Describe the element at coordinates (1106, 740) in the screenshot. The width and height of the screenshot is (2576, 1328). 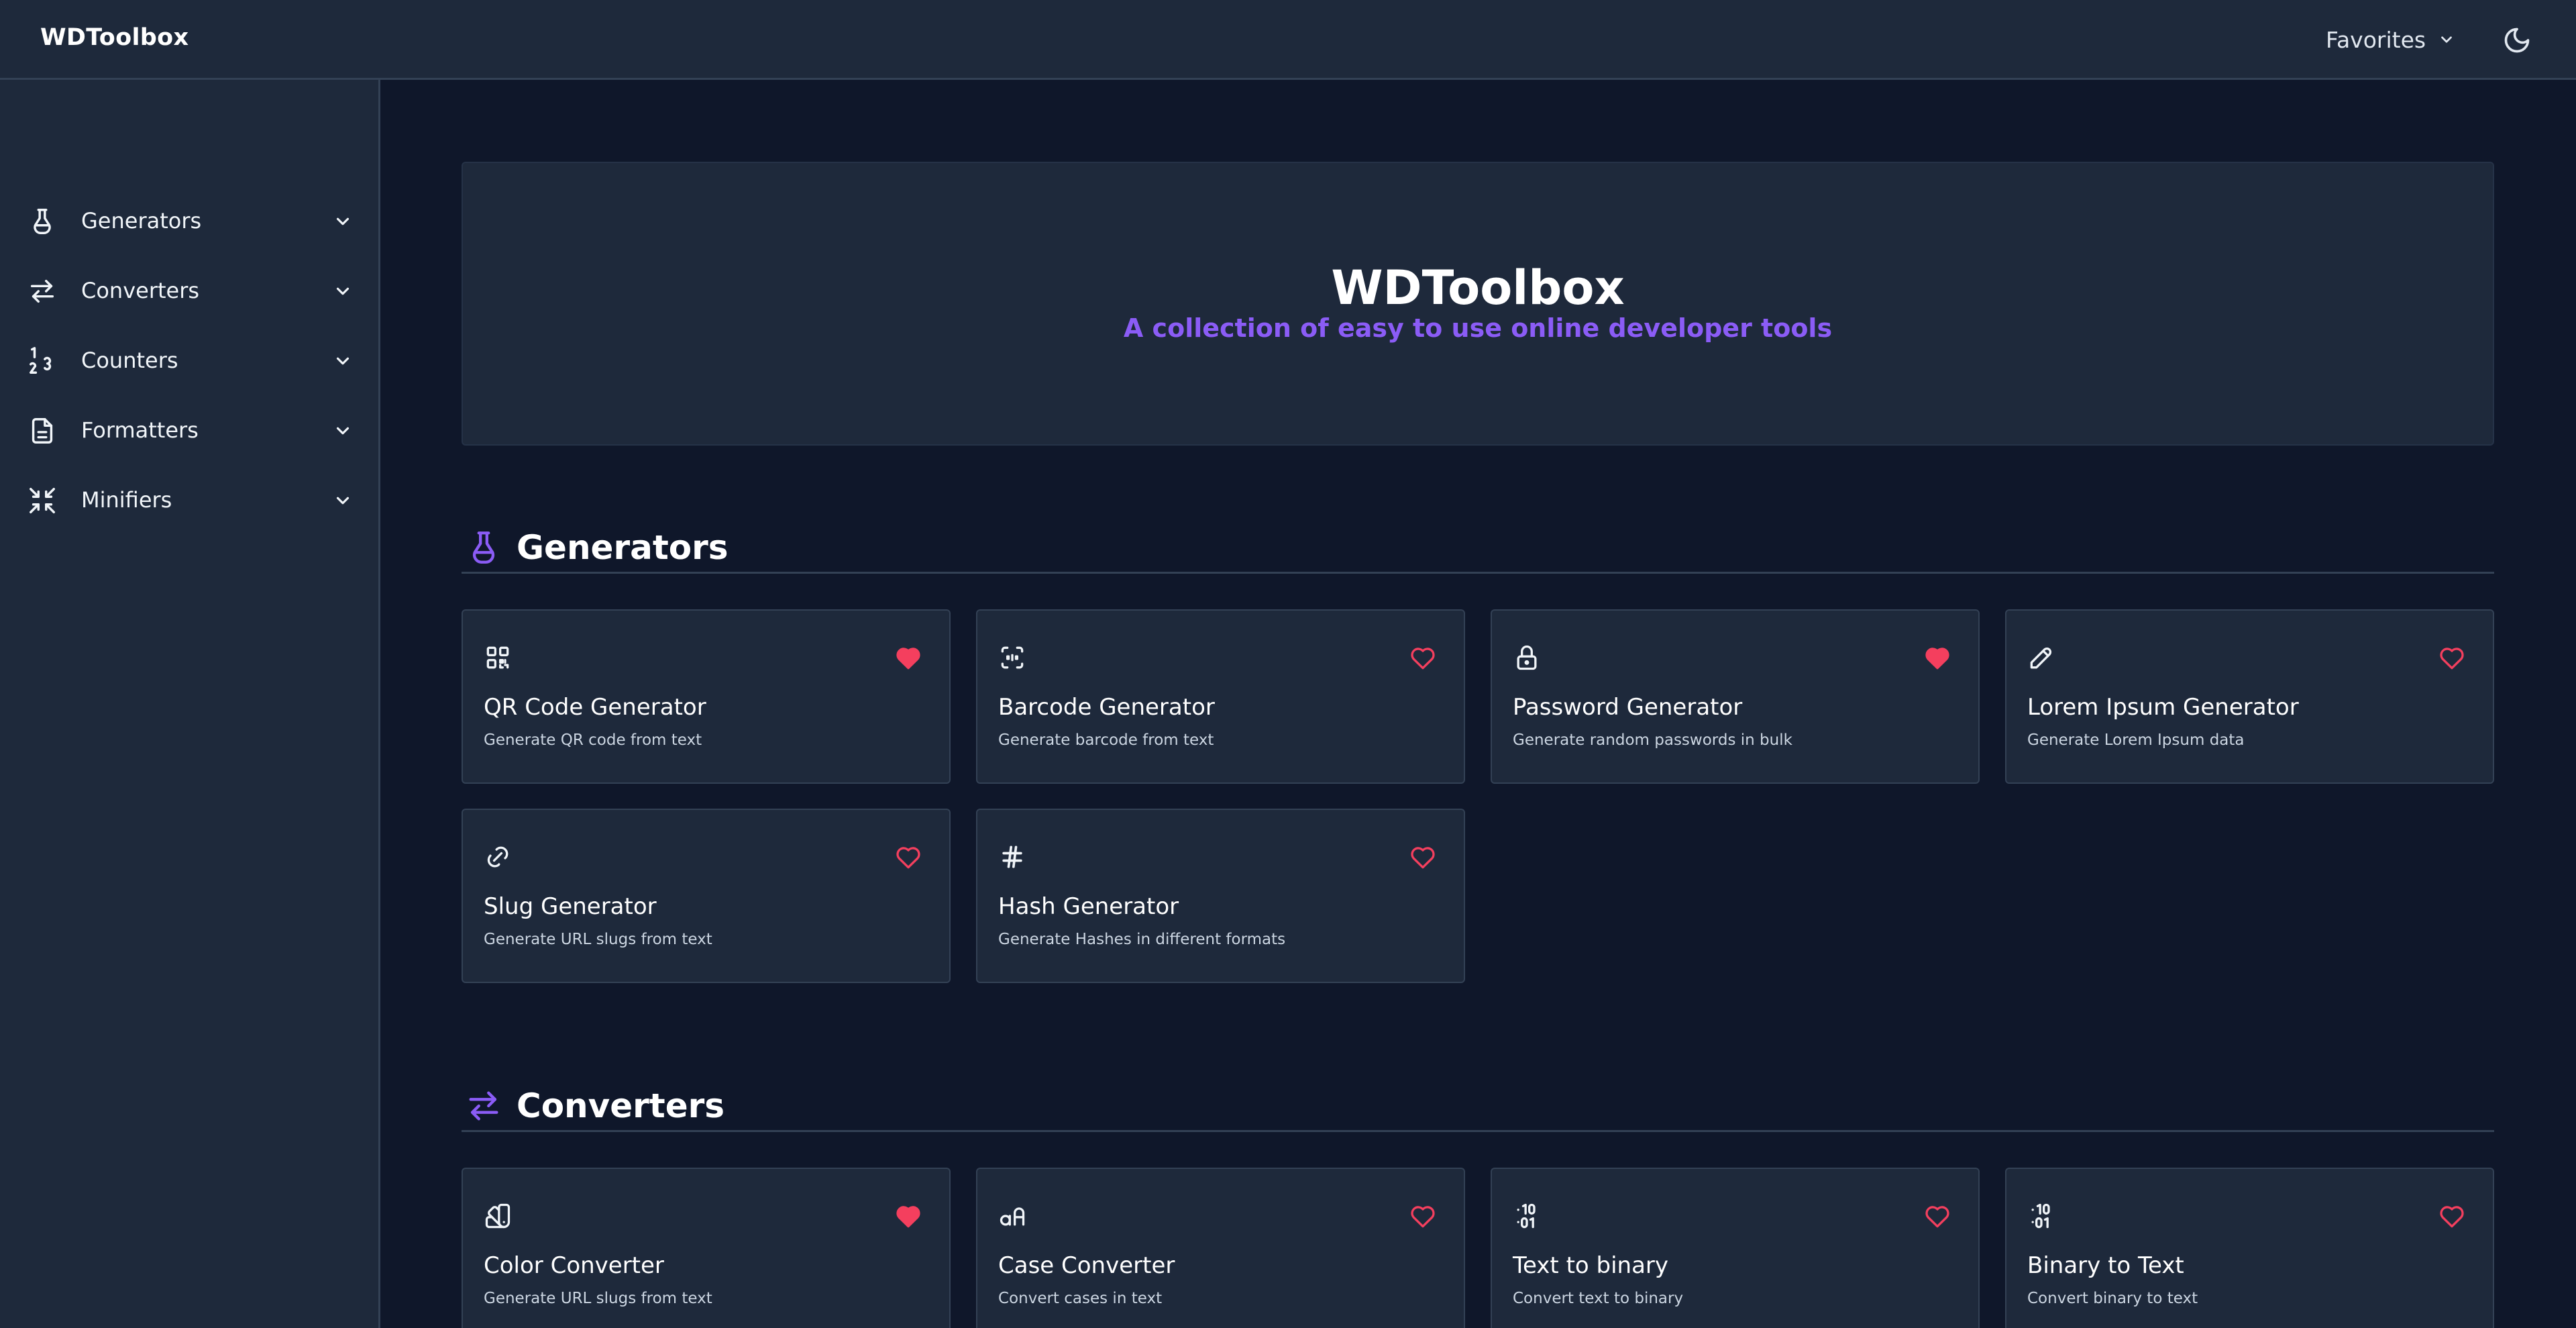
I see `tool-description: Generate barcode from text` at that location.